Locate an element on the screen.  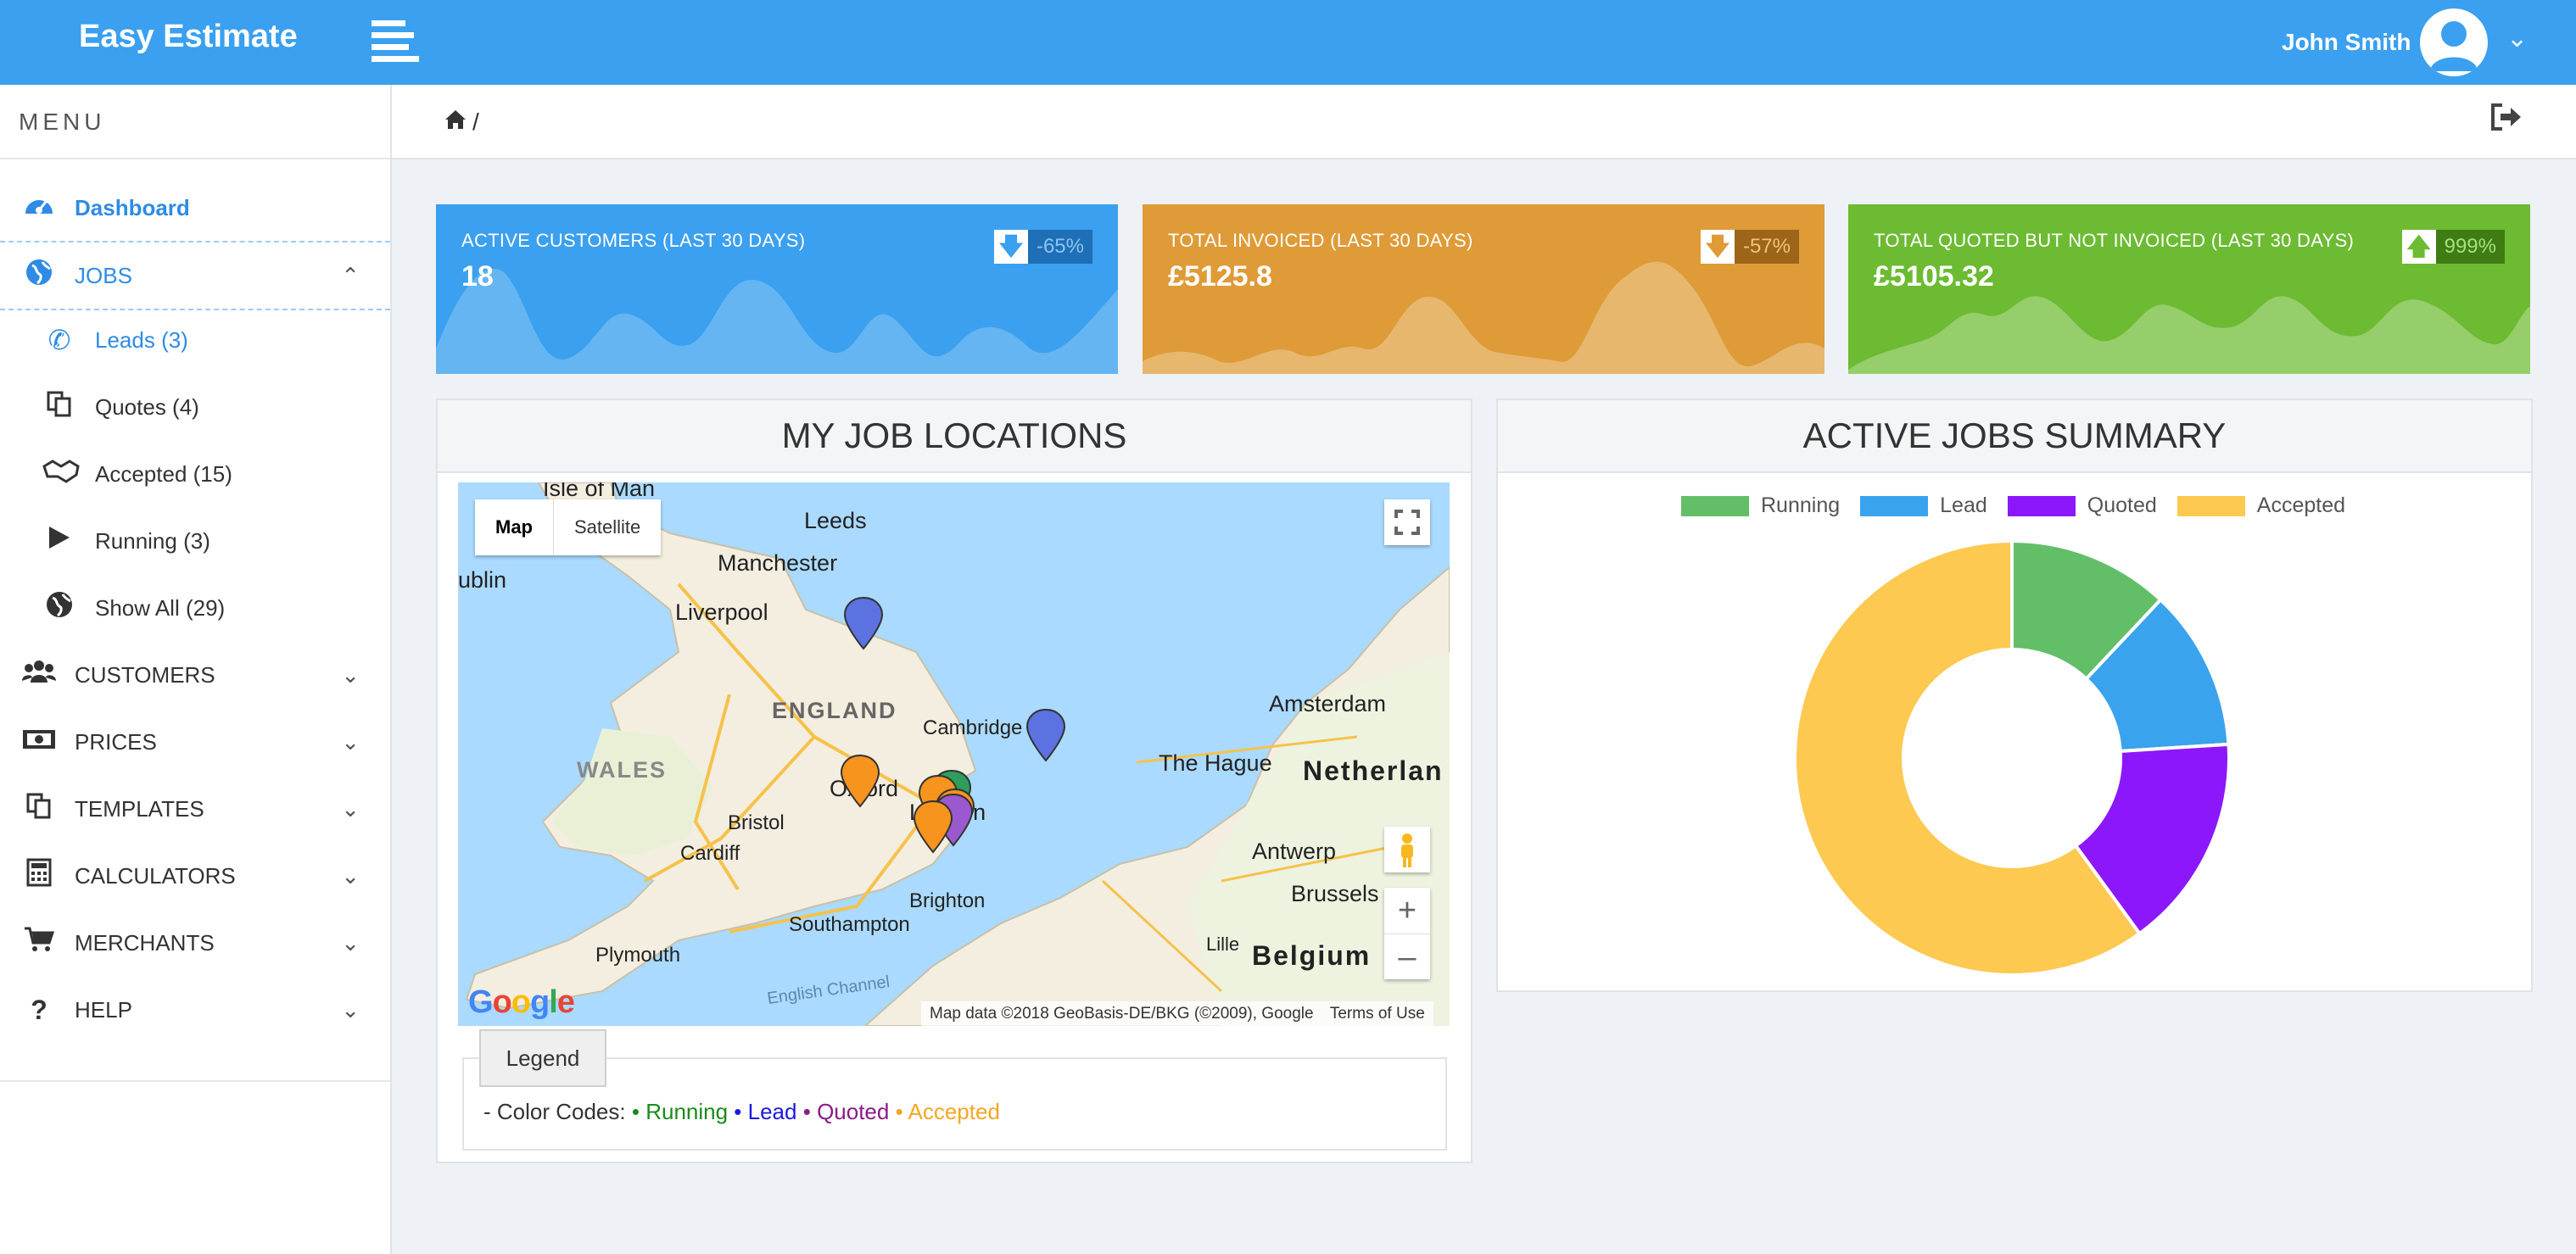
handshake-icon is located at coordinates (61, 474).